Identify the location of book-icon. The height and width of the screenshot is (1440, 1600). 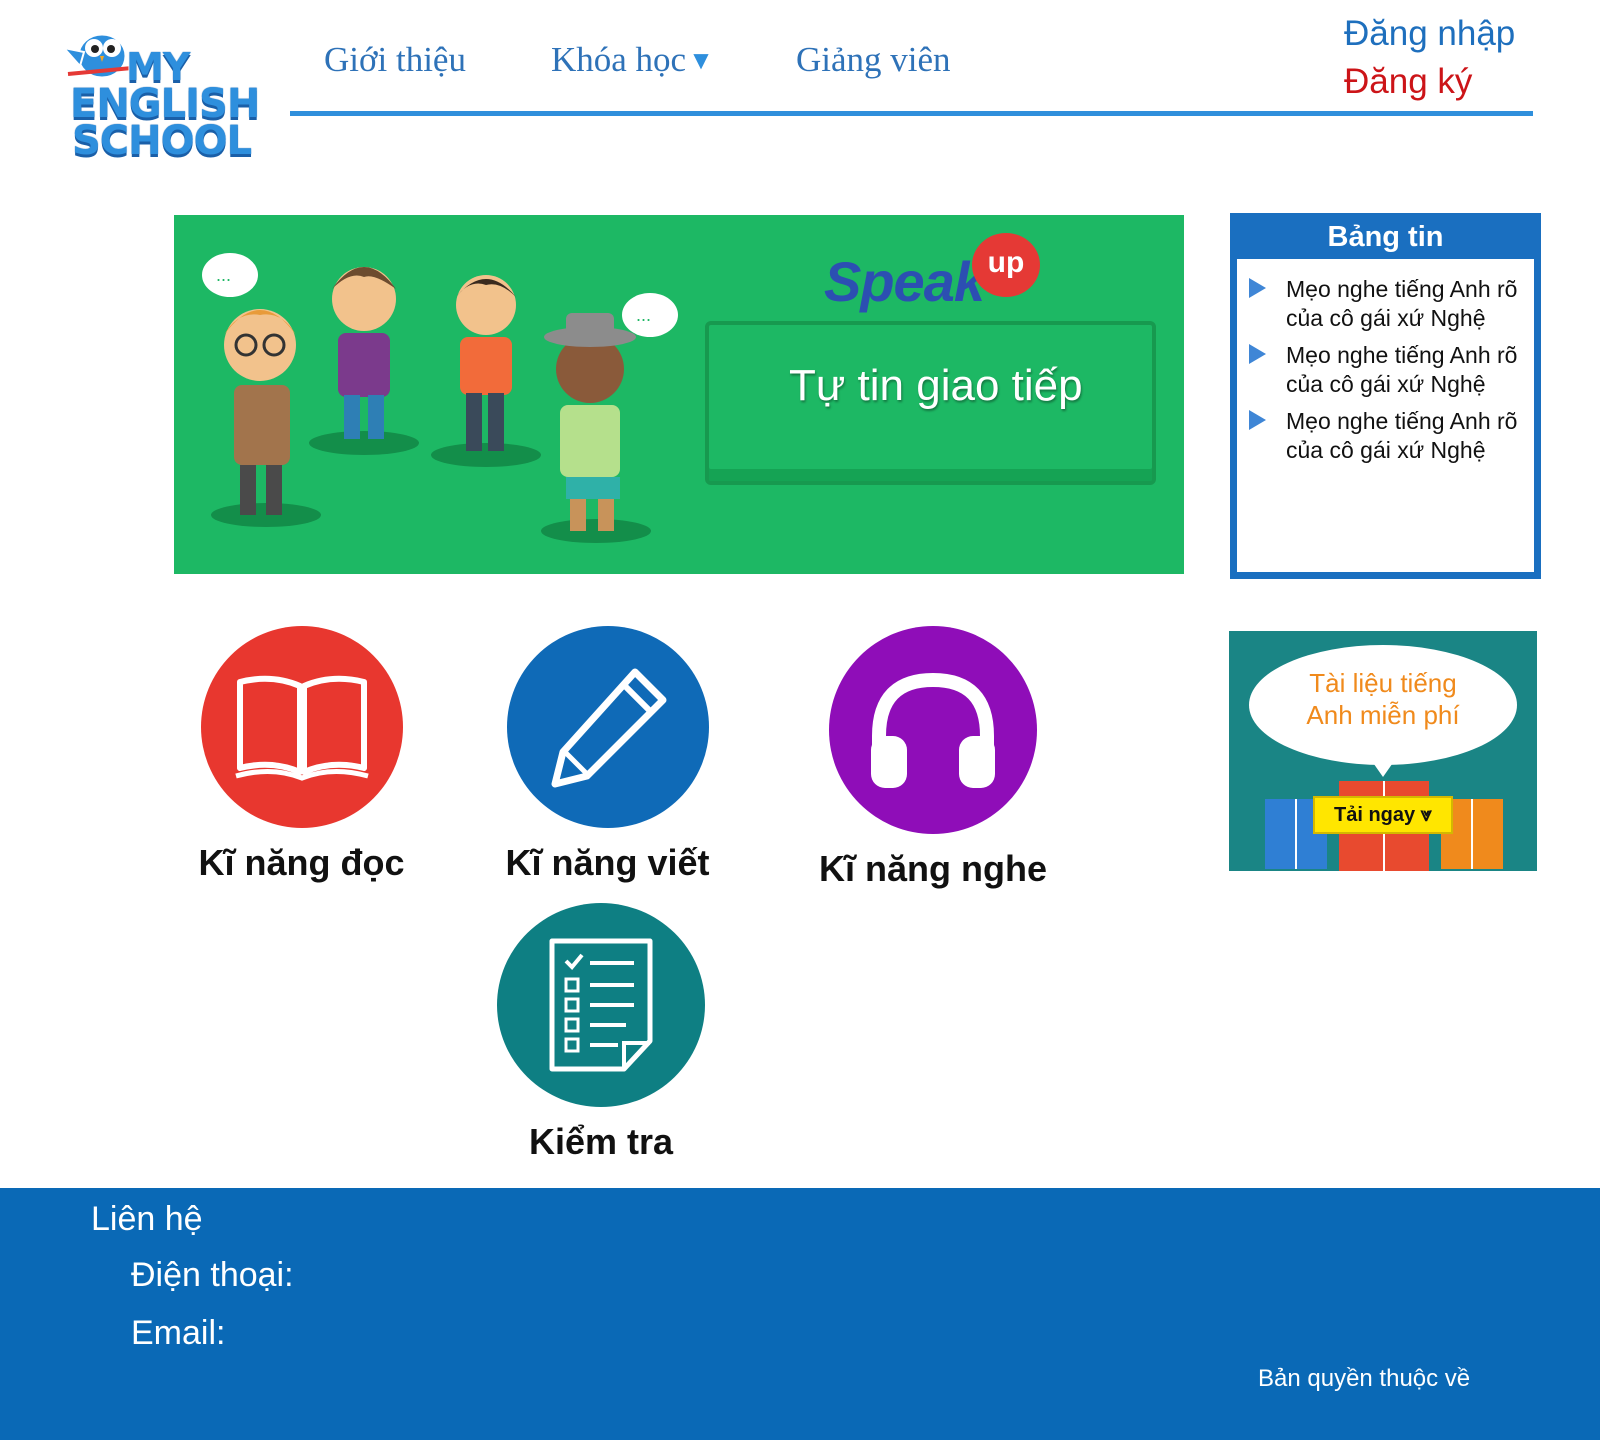
(301, 728).